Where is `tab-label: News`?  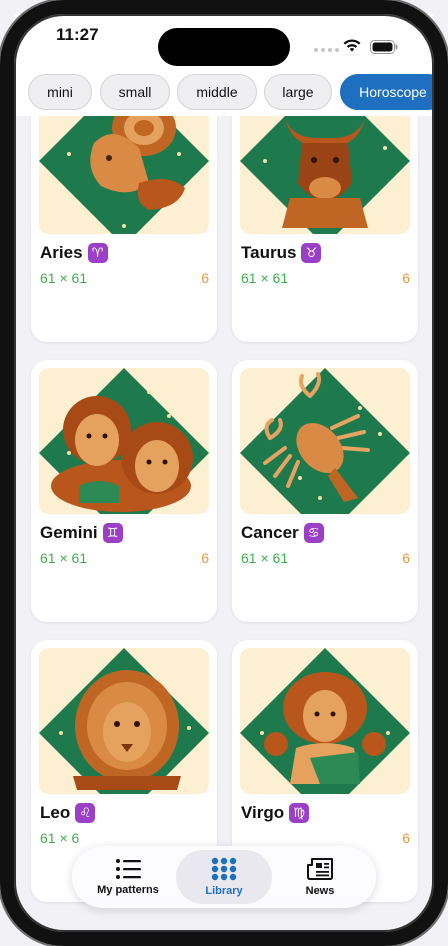
tab-label: News is located at coordinates (320, 891).